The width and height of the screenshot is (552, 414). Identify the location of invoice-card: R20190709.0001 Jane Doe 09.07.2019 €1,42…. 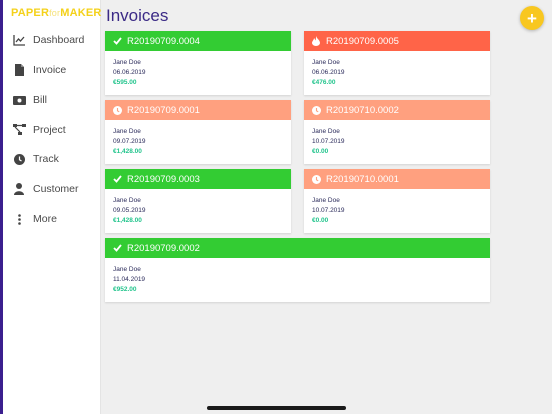
(198, 132).